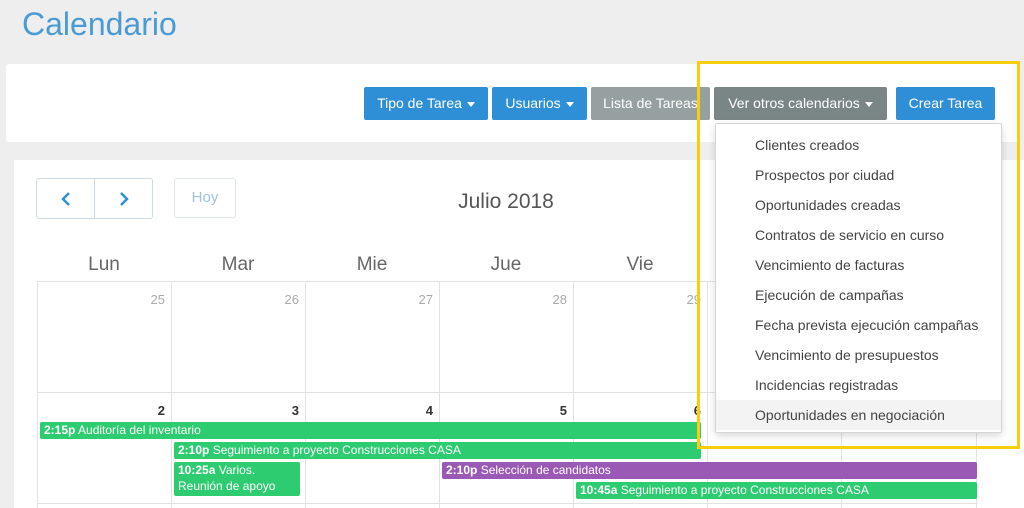  What do you see at coordinates (709, 470) in the screenshot?
I see `calendar-event: 2:10p Selección de candidatos` at bounding box center [709, 470].